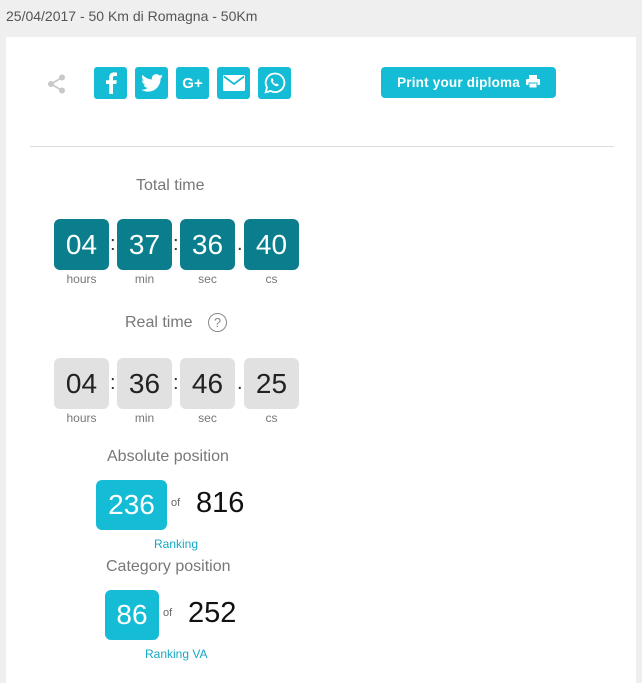 The width and height of the screenshot is (642, 683). What do you see at coordinates (271, 383) in the screenshot?
I see `real-time-cs: 25` at bounding box center [271, 383].